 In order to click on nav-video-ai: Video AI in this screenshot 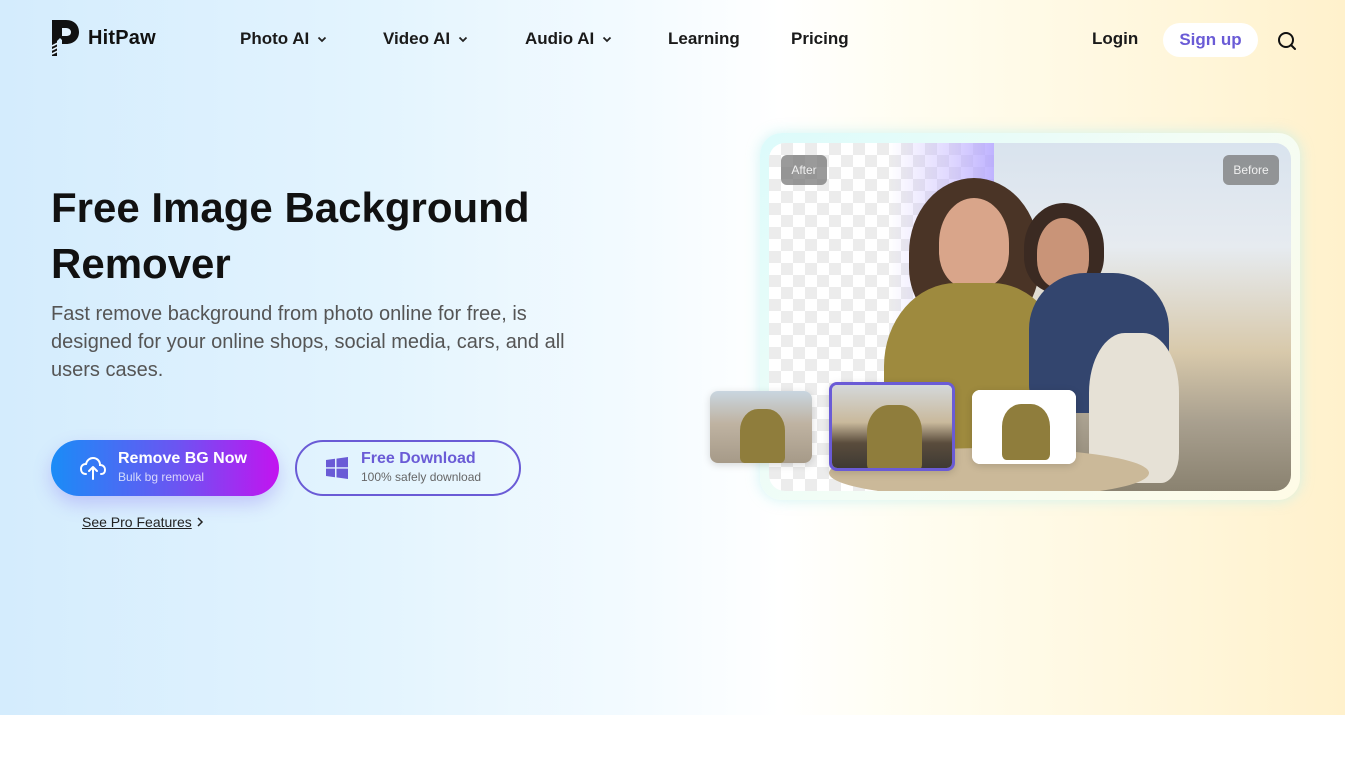, I will do `click(425, 39)`.